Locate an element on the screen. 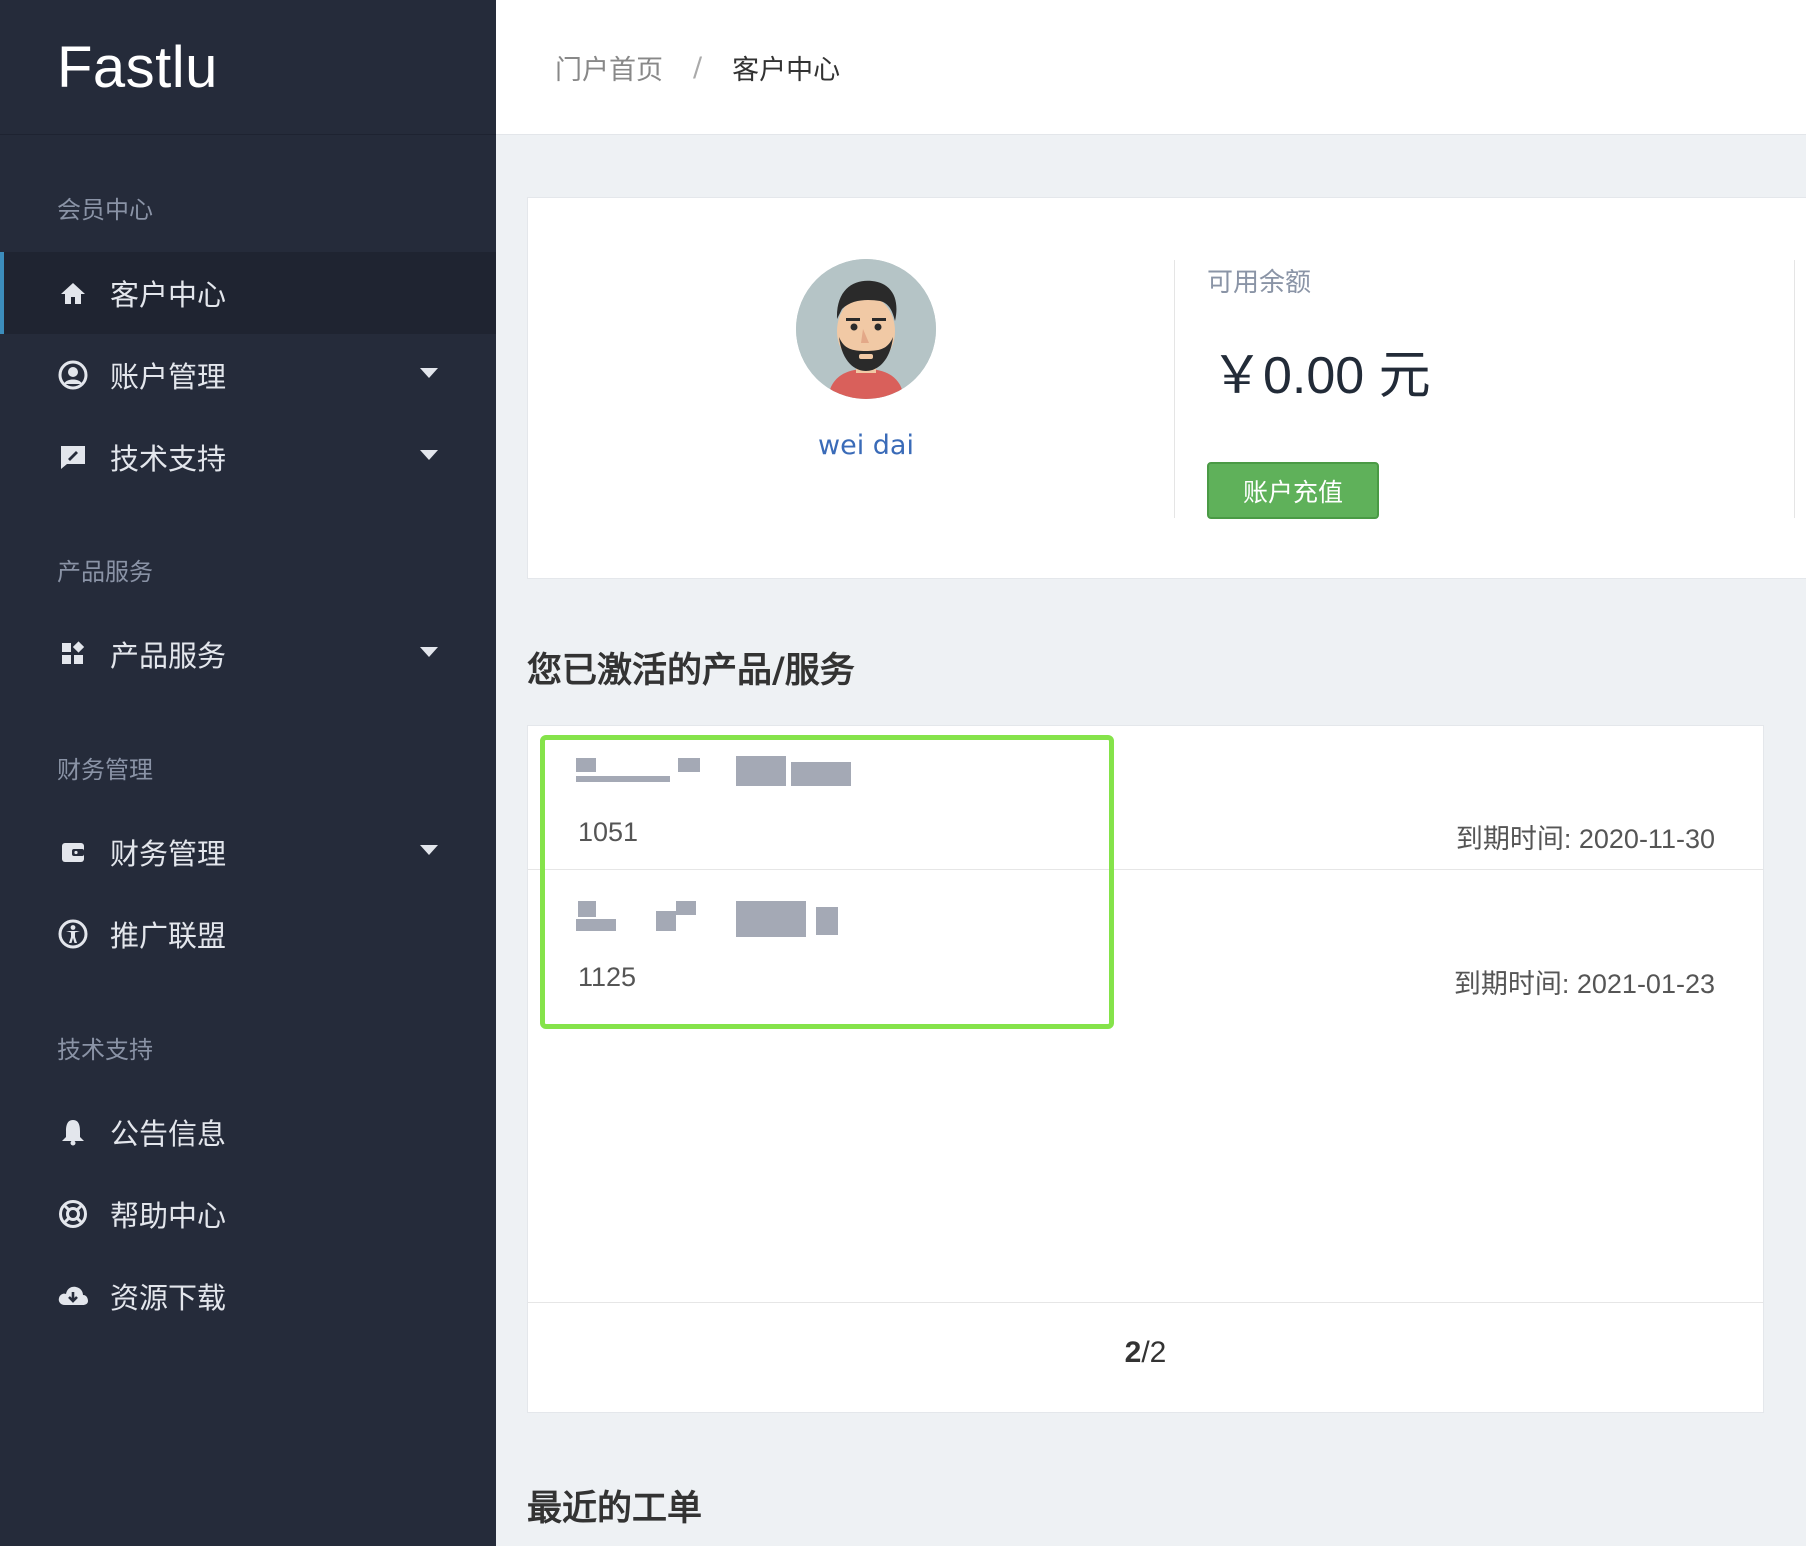  tickets-section-title: 最近的工单 is located at coordinates (615, 1509).